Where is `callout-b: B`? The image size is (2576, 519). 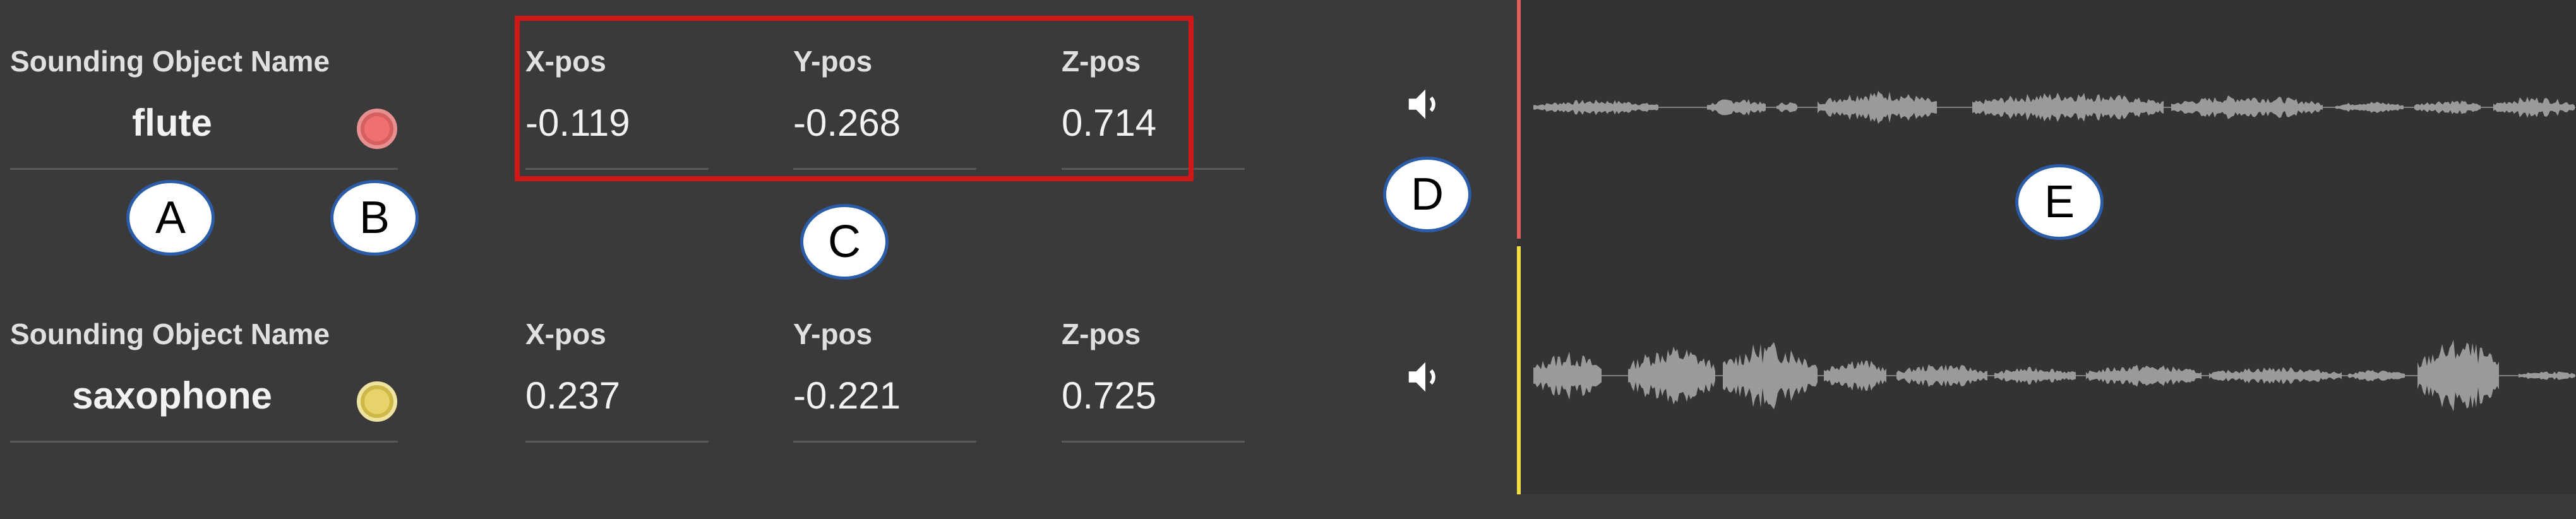
callout-b: B is located at coordinates (374, 218).